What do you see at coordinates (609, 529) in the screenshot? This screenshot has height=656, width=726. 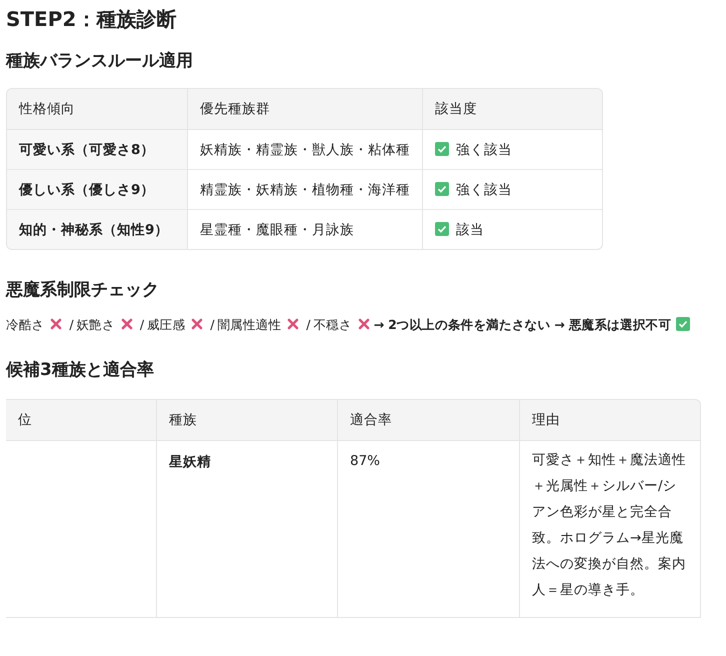 I see `table-cell: 可愛さ＋知性＋魔法適性＋光属性＋シルバー/シアン色彩が星と完全合致。ホログラム→星光魔法への変換が自然。案内人＝星の導き手。` at bounding box center [609, 529].